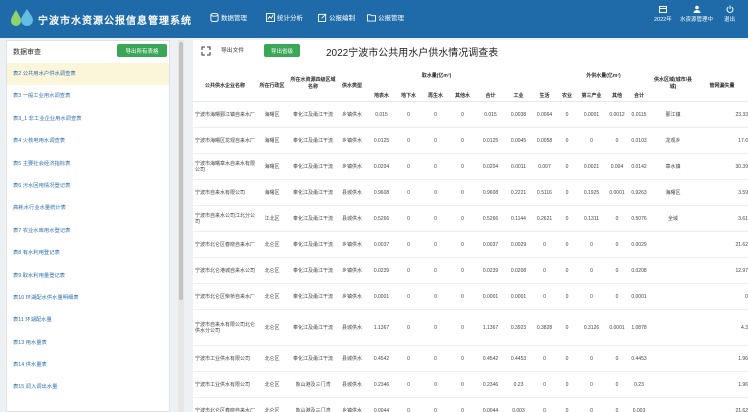  Describe the element at coordinates (88, 276) in the screenshot. I see `sidebar-item: 表9 取水利用量登记表` at that location.